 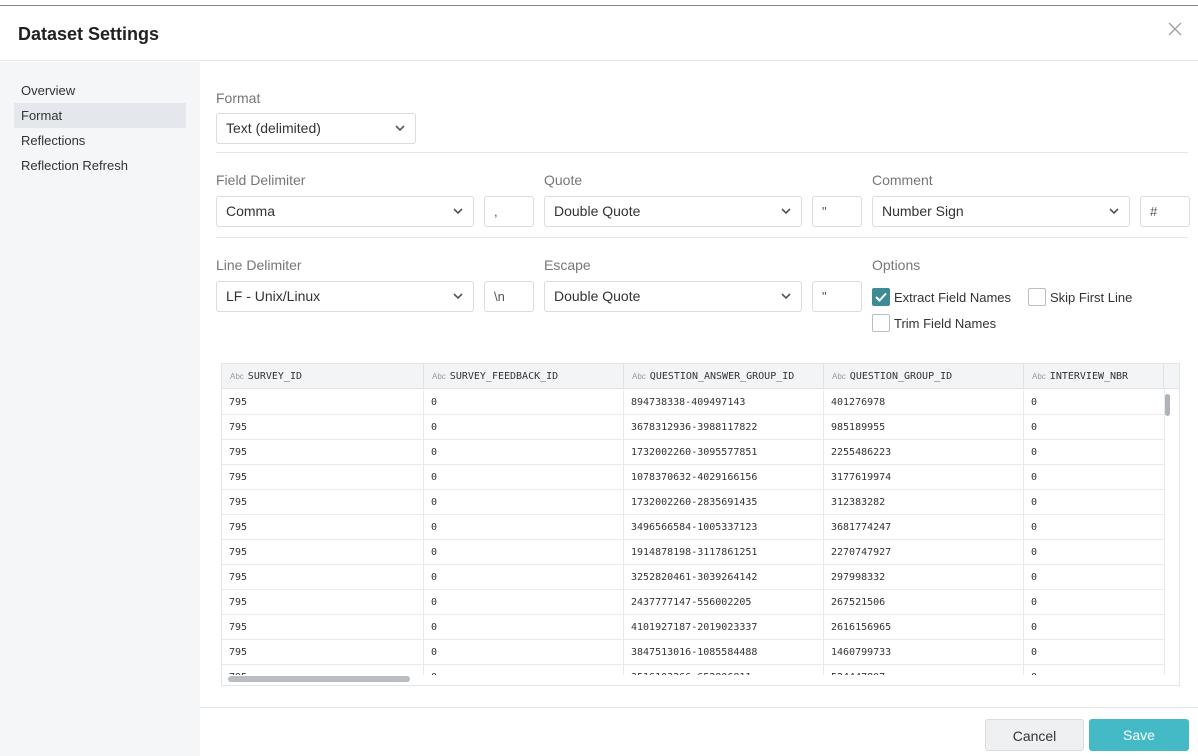 I want to click on table-row: 79503516103266-6528068115244478070, so click(x=693, y=670).